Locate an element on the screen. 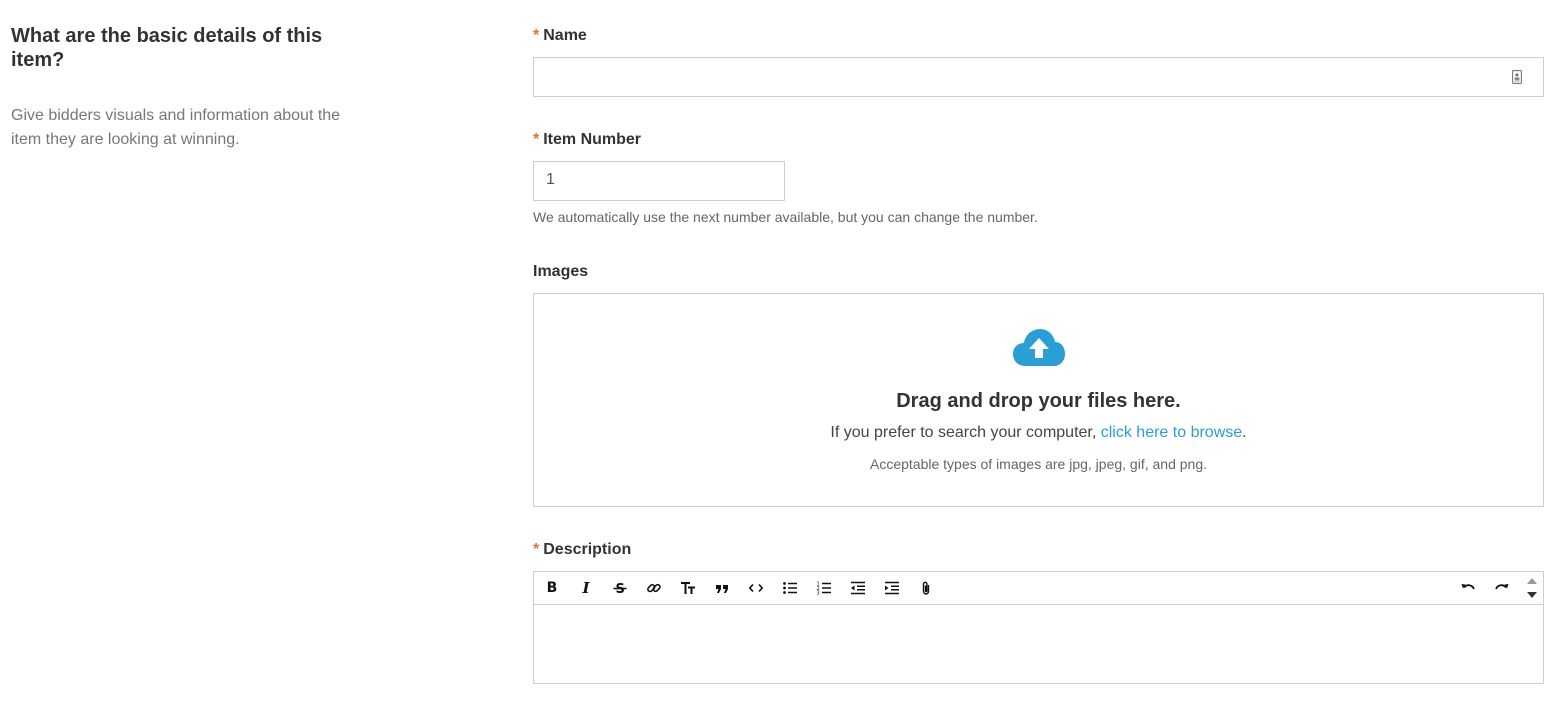  name-label: * Name is located at coordinates (560, 36).